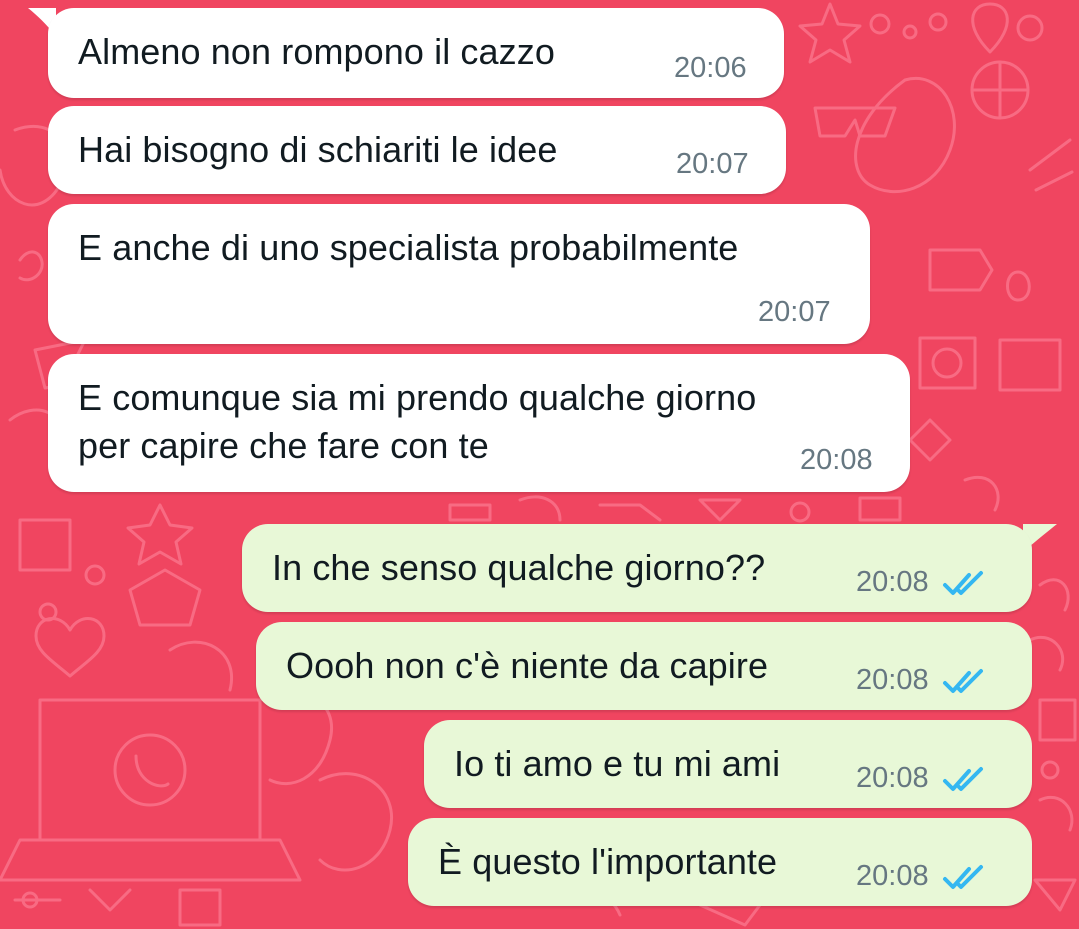 The width and height of the screenshot is (1079, 929). What do you see at coordinates (519, 567) in the screenshot?
I see `message-text: In che senso qualche giorno??` at bounding box center [519, 567].